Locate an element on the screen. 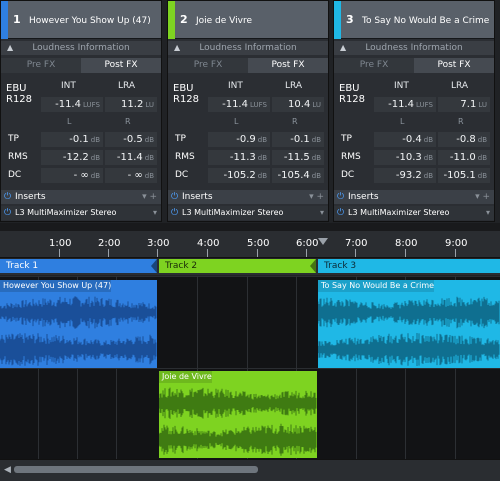 This screenshot has width=500, height=481. strip-header: 3 To Say No Would Be a Crime is located at coordinates (414, 20).